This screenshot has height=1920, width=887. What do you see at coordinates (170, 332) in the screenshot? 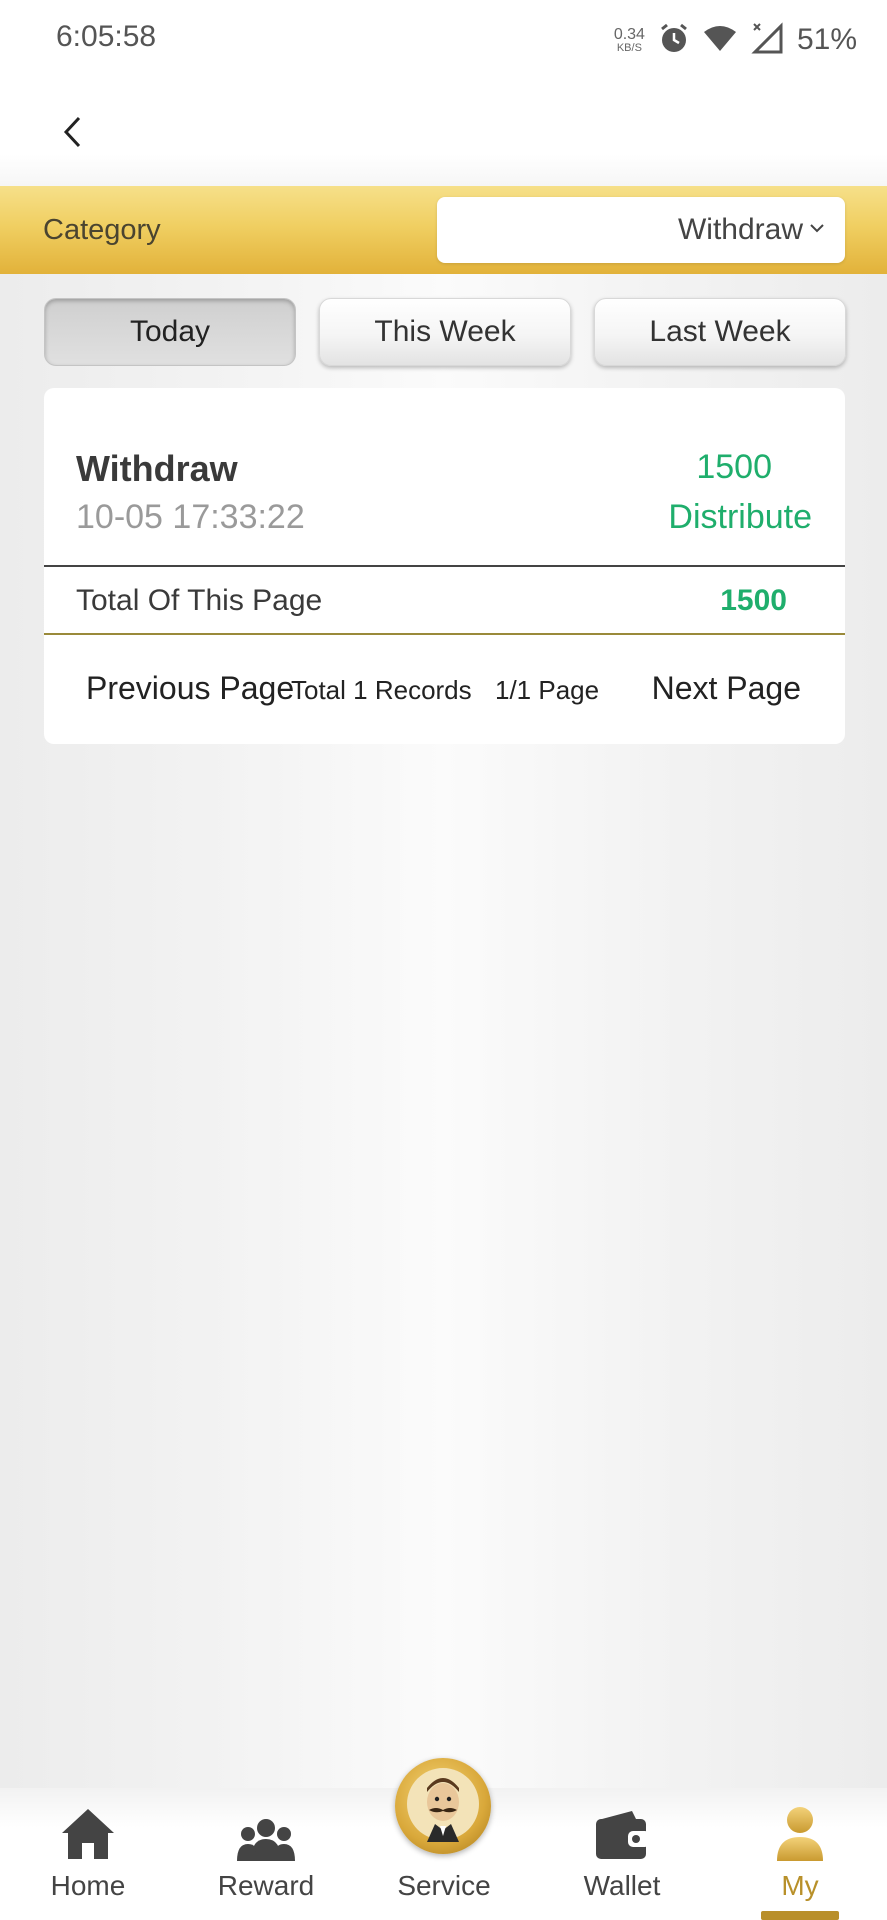
I see `tab-today: Today` at bounding box center [170, 332].